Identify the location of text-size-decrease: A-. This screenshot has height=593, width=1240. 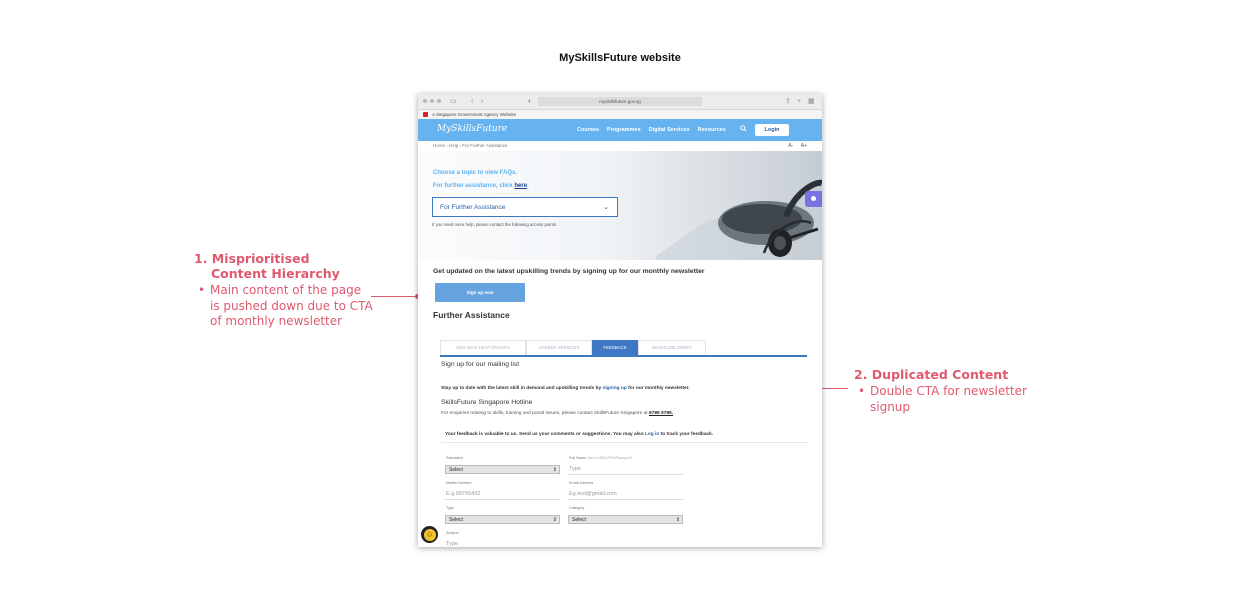
(790, 146).